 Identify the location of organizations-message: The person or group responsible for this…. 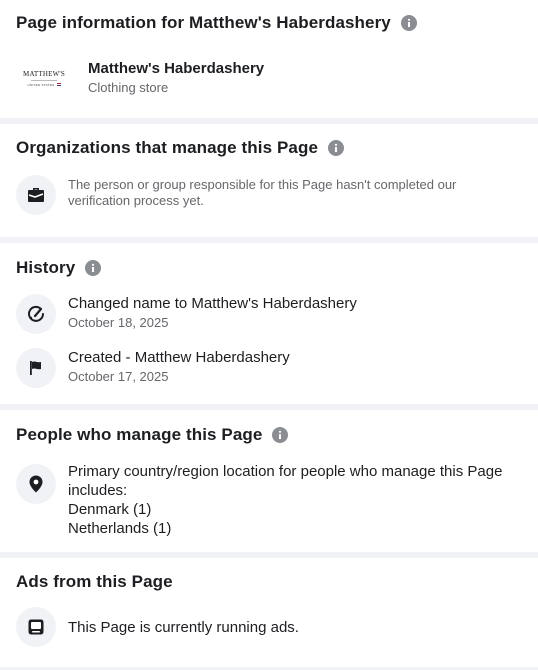
(262, 192).